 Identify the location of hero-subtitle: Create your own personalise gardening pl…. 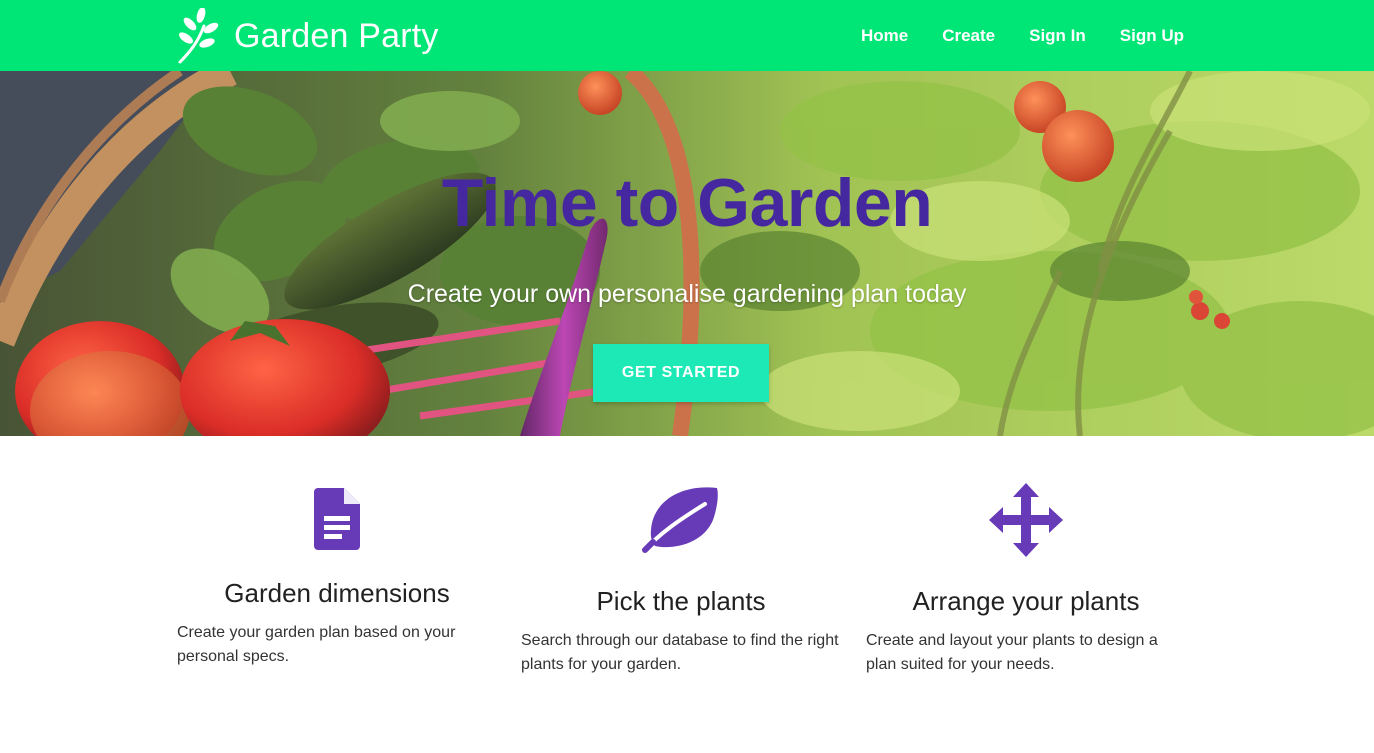
(687, 294).